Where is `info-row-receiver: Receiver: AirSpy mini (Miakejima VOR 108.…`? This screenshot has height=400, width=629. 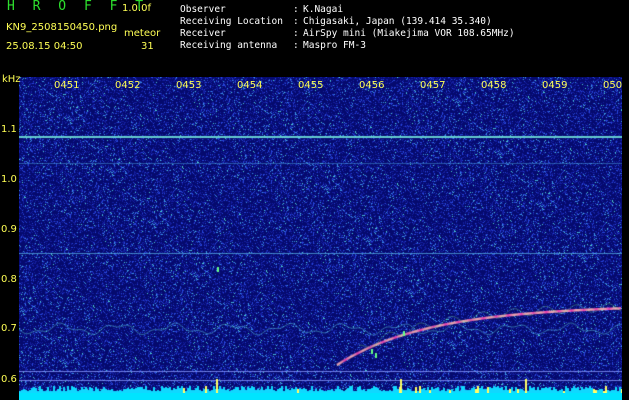 info-row-receiver: Receiver: AirSpy mini (Miakejima VOR 108.… is located at coordinates (347, 33).